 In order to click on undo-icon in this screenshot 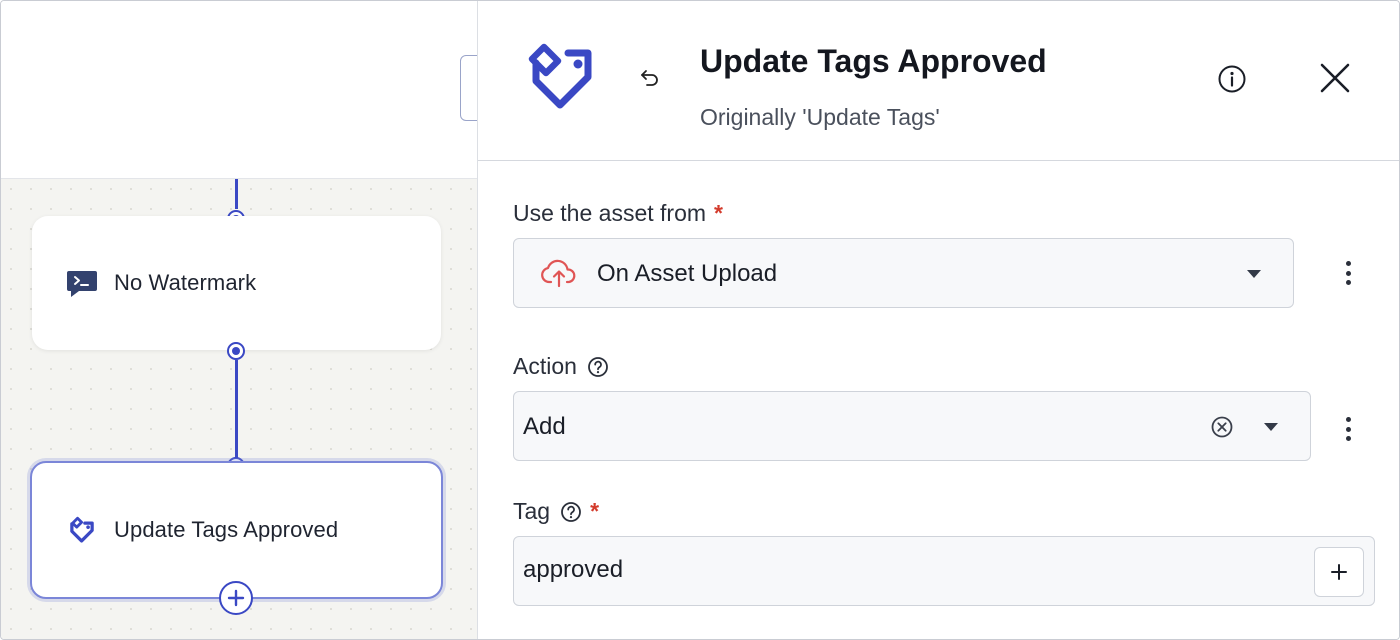, I will do `click(650, 77)`.